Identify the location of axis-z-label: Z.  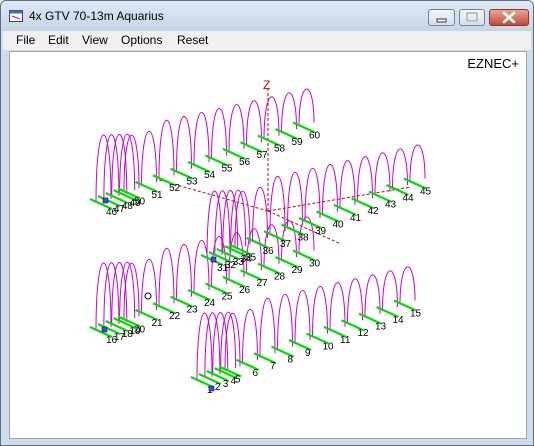
(266, 85).